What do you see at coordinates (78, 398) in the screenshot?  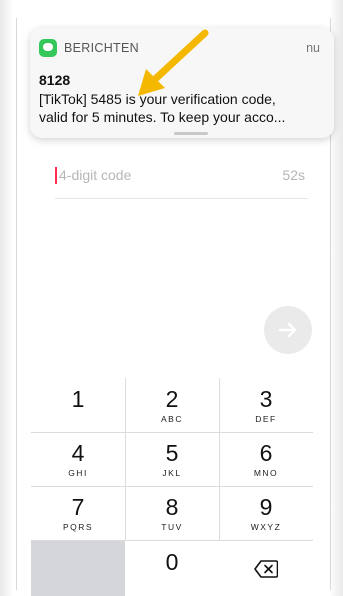 I see `key-number: 1` at bounding box center [78, 398].